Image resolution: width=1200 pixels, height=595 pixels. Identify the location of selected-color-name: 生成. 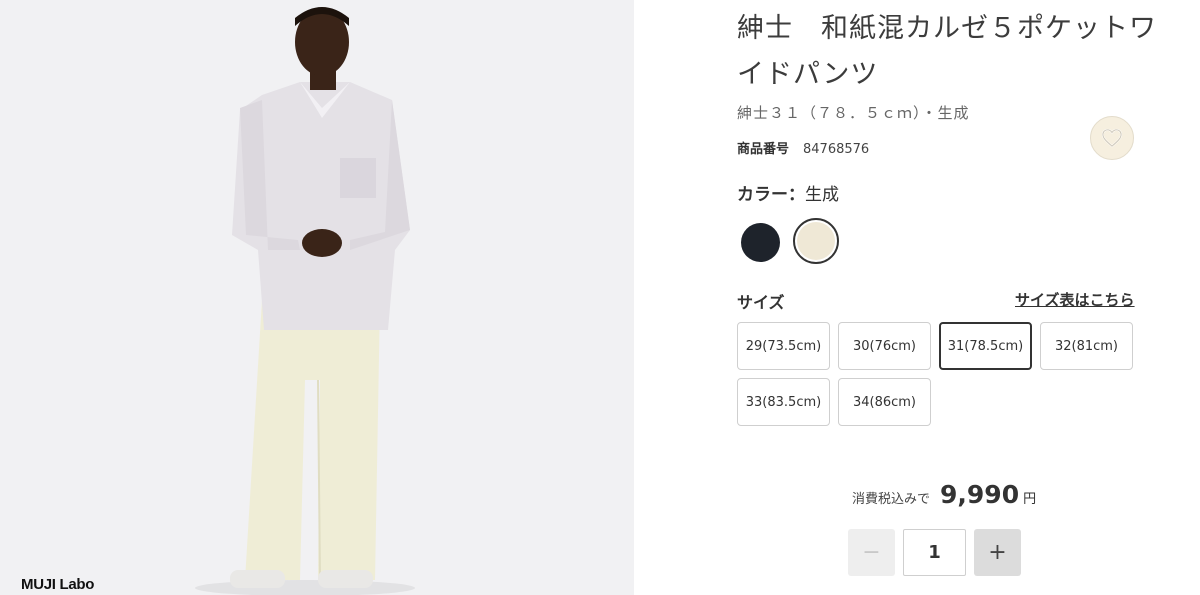
(822, 195).